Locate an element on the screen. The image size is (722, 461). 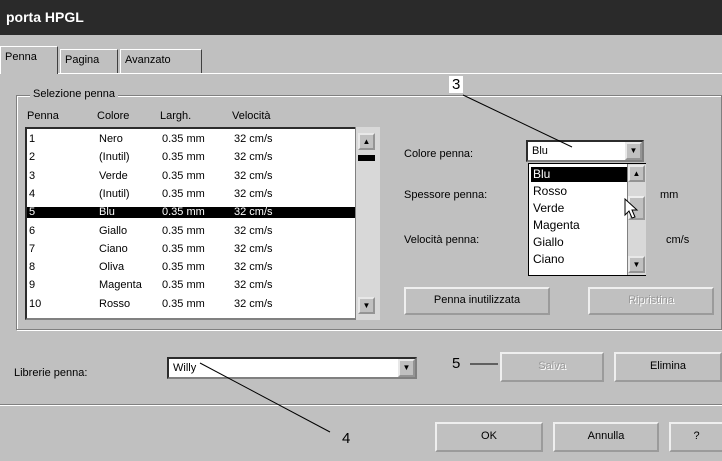
callout-5: 5 is located at coordinates (456, 363).